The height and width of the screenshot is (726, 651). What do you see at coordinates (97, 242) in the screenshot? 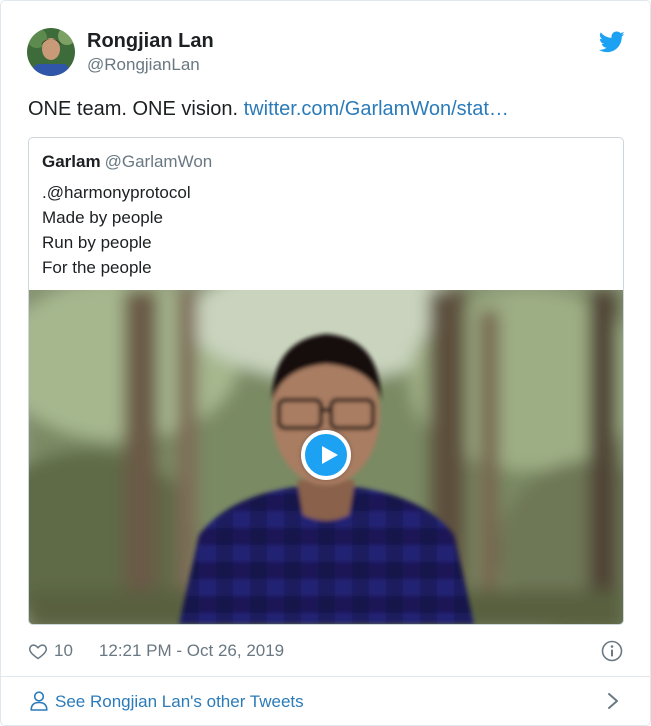
I see `quoted-line: Run by people` at bounding box center [97, 242].